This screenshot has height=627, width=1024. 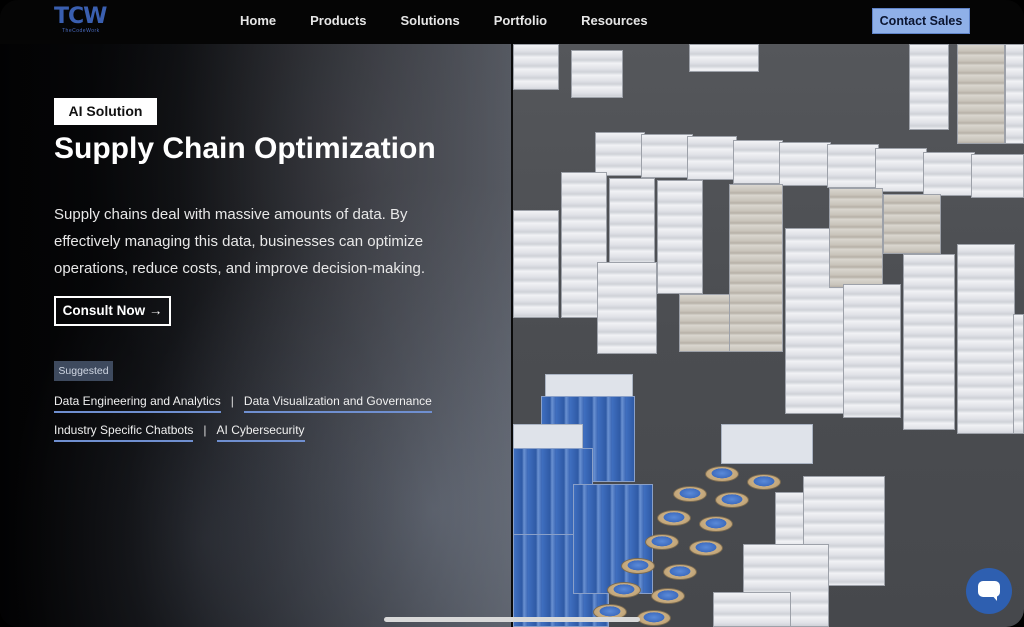 I want to click on nav-item-resources: Resources, so click(x=614, y=21).